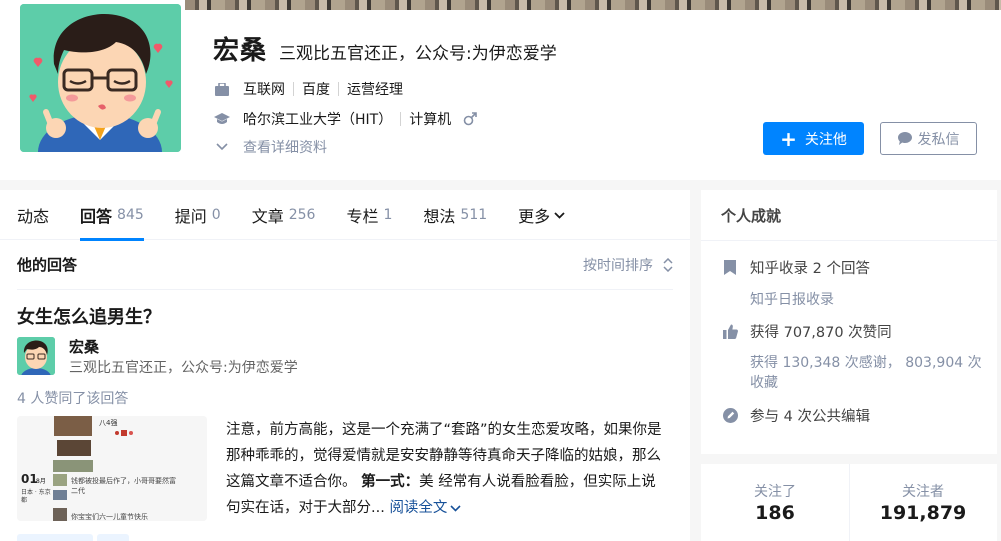 This screenshot has width=1001, height=541. Describe the element at coordinates (439, 216) in the screenshot. I see `tab-label: 想法` at that location.